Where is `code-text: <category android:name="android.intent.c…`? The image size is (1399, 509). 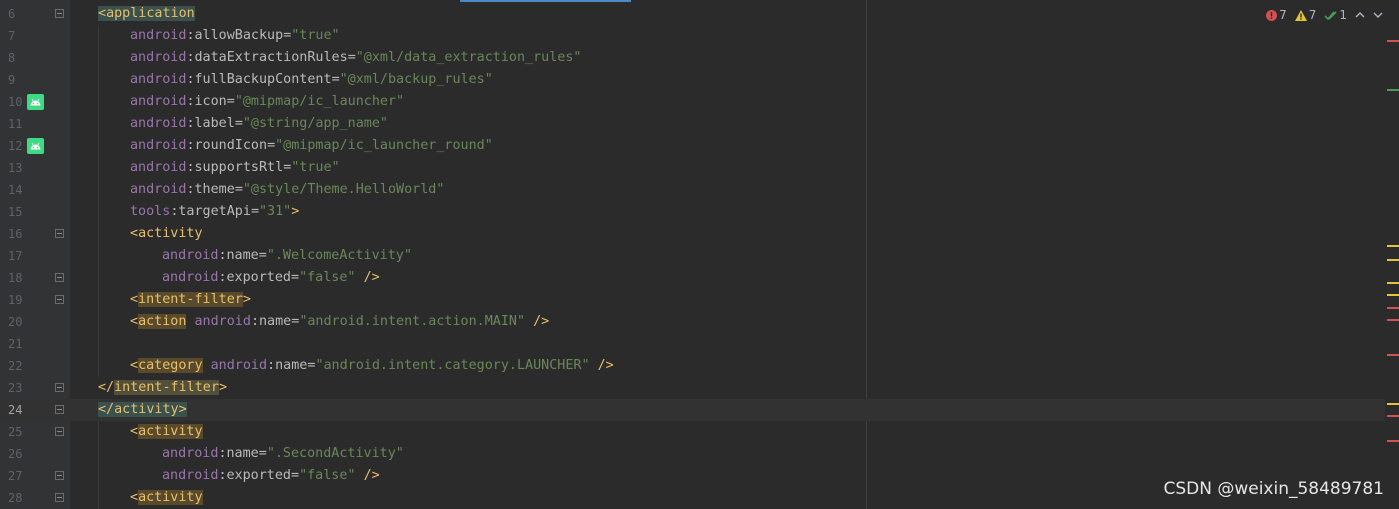 code-text: <category android:name="android.intent.c… is located at coordinates (372, 365).